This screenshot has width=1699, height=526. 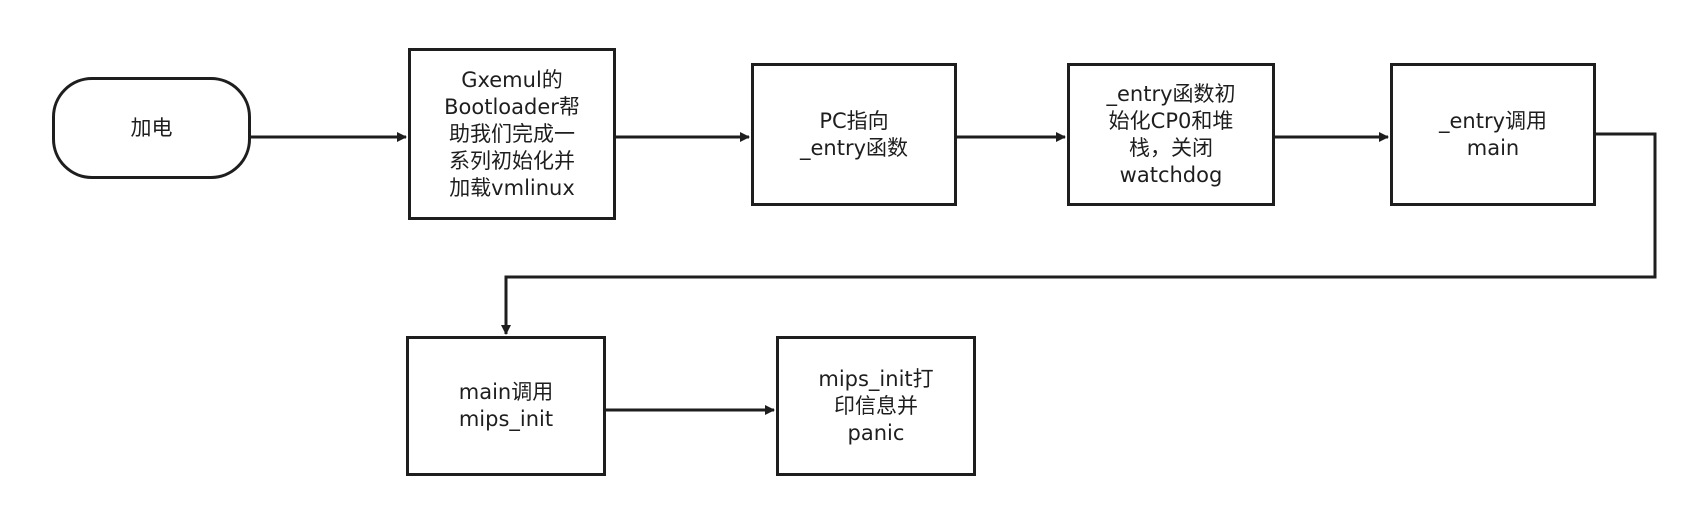 I want to click on node-pc-to-entry-label: PC指向 _entry函数, so click(x=854, y=134).